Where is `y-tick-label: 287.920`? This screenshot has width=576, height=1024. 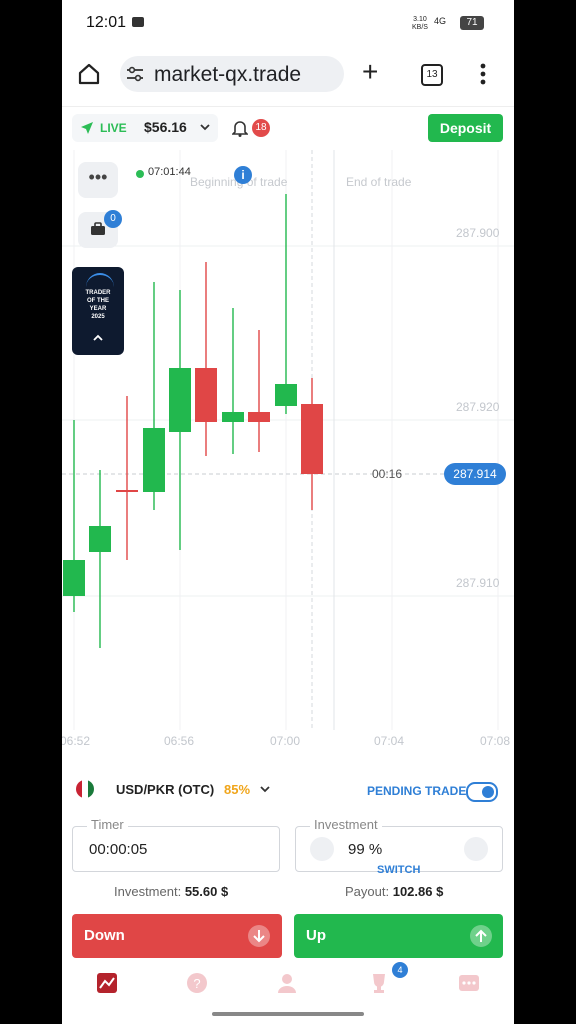 y-tick-label: 287.920 is located at coordinates (478, 407).